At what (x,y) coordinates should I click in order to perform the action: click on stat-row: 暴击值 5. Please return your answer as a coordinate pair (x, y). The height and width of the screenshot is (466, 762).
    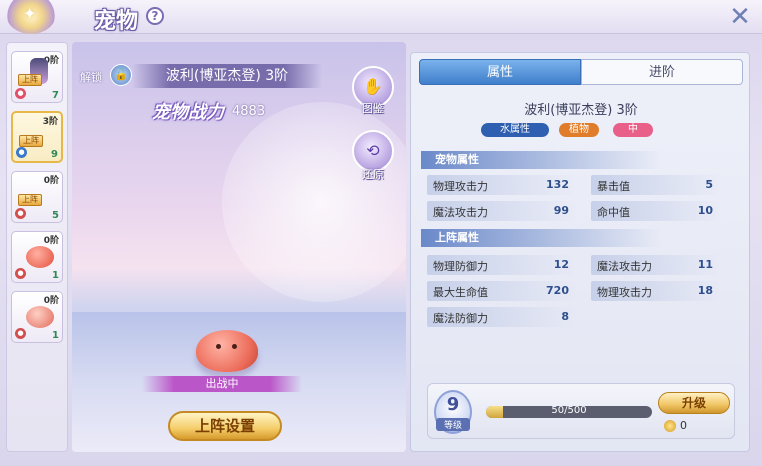
    Looking at the image, I should click on (656, 185).